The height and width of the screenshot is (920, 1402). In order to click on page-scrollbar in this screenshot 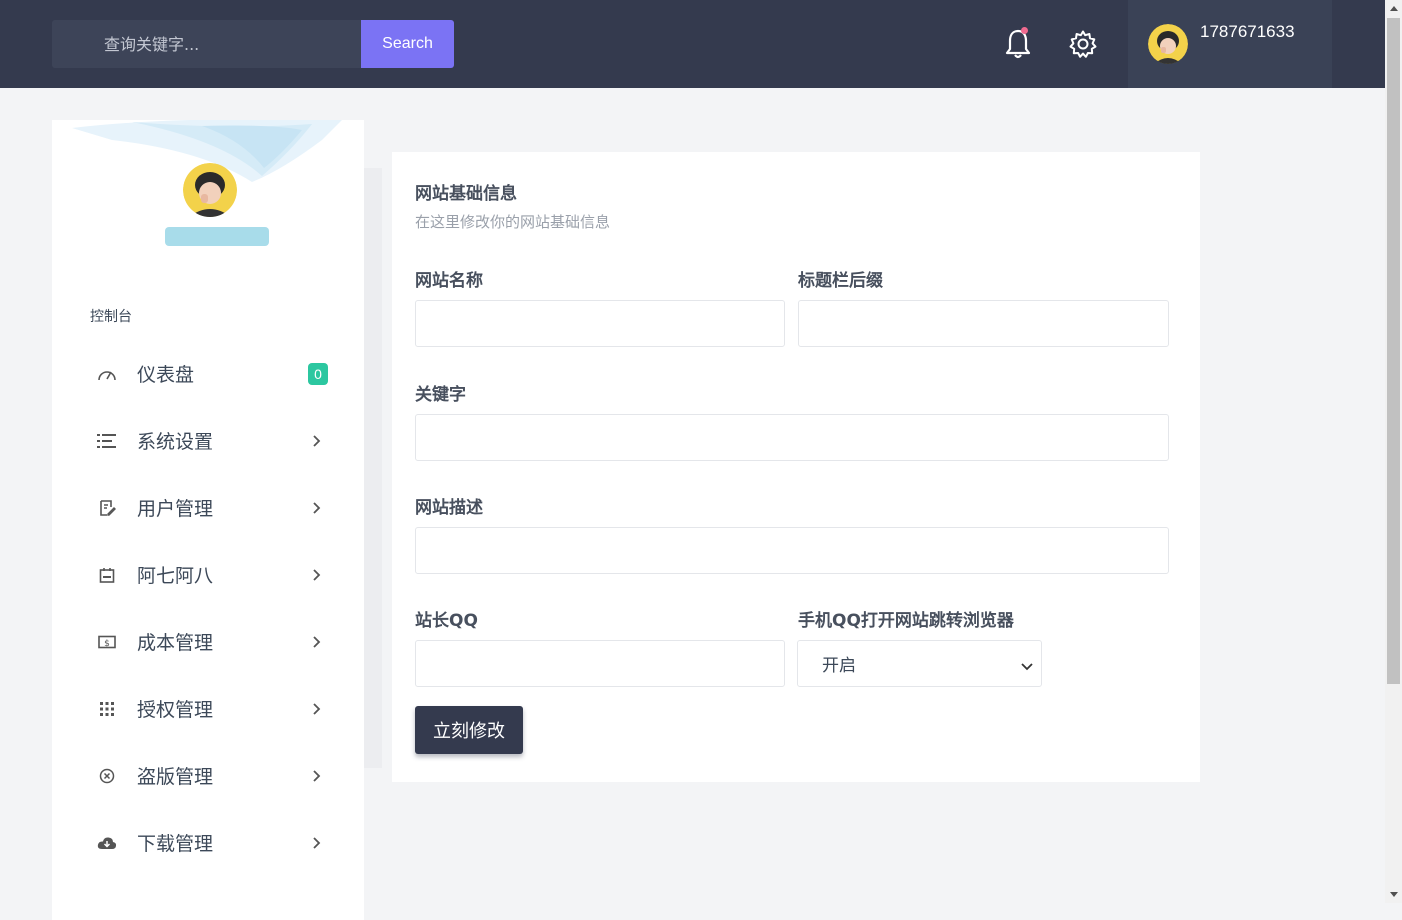, I will do `click(1393, 451)`.